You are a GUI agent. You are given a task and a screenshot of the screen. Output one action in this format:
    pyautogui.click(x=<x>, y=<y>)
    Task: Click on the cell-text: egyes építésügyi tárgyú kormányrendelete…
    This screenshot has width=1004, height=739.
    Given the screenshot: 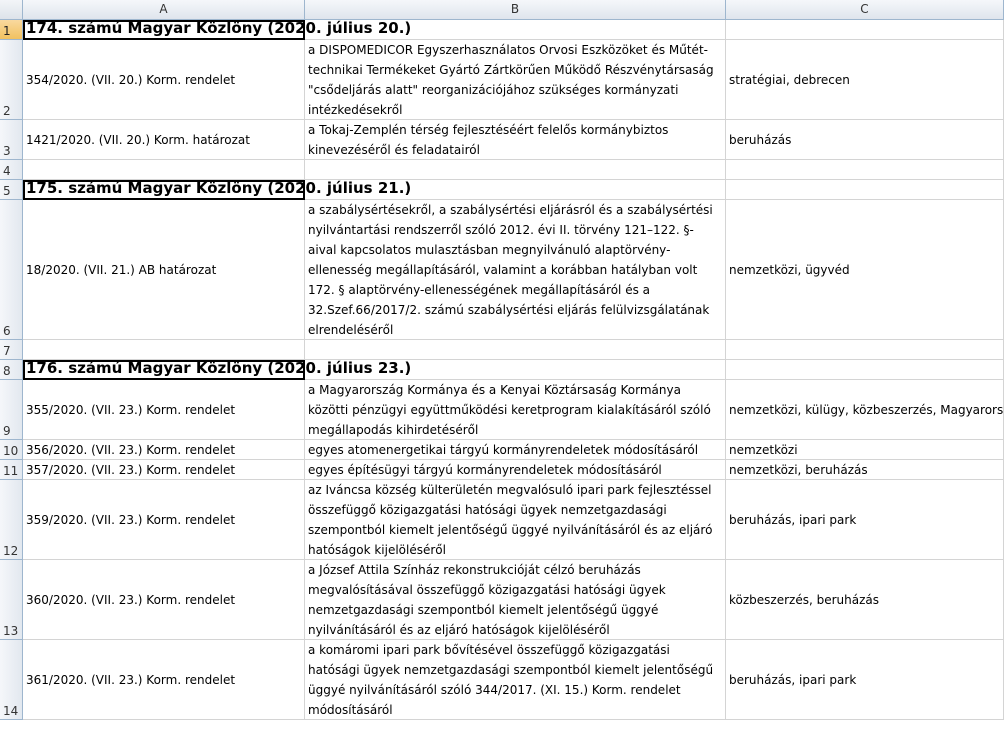 What is the action you would take?
    pyautogui.click(x=485, y=469)
    